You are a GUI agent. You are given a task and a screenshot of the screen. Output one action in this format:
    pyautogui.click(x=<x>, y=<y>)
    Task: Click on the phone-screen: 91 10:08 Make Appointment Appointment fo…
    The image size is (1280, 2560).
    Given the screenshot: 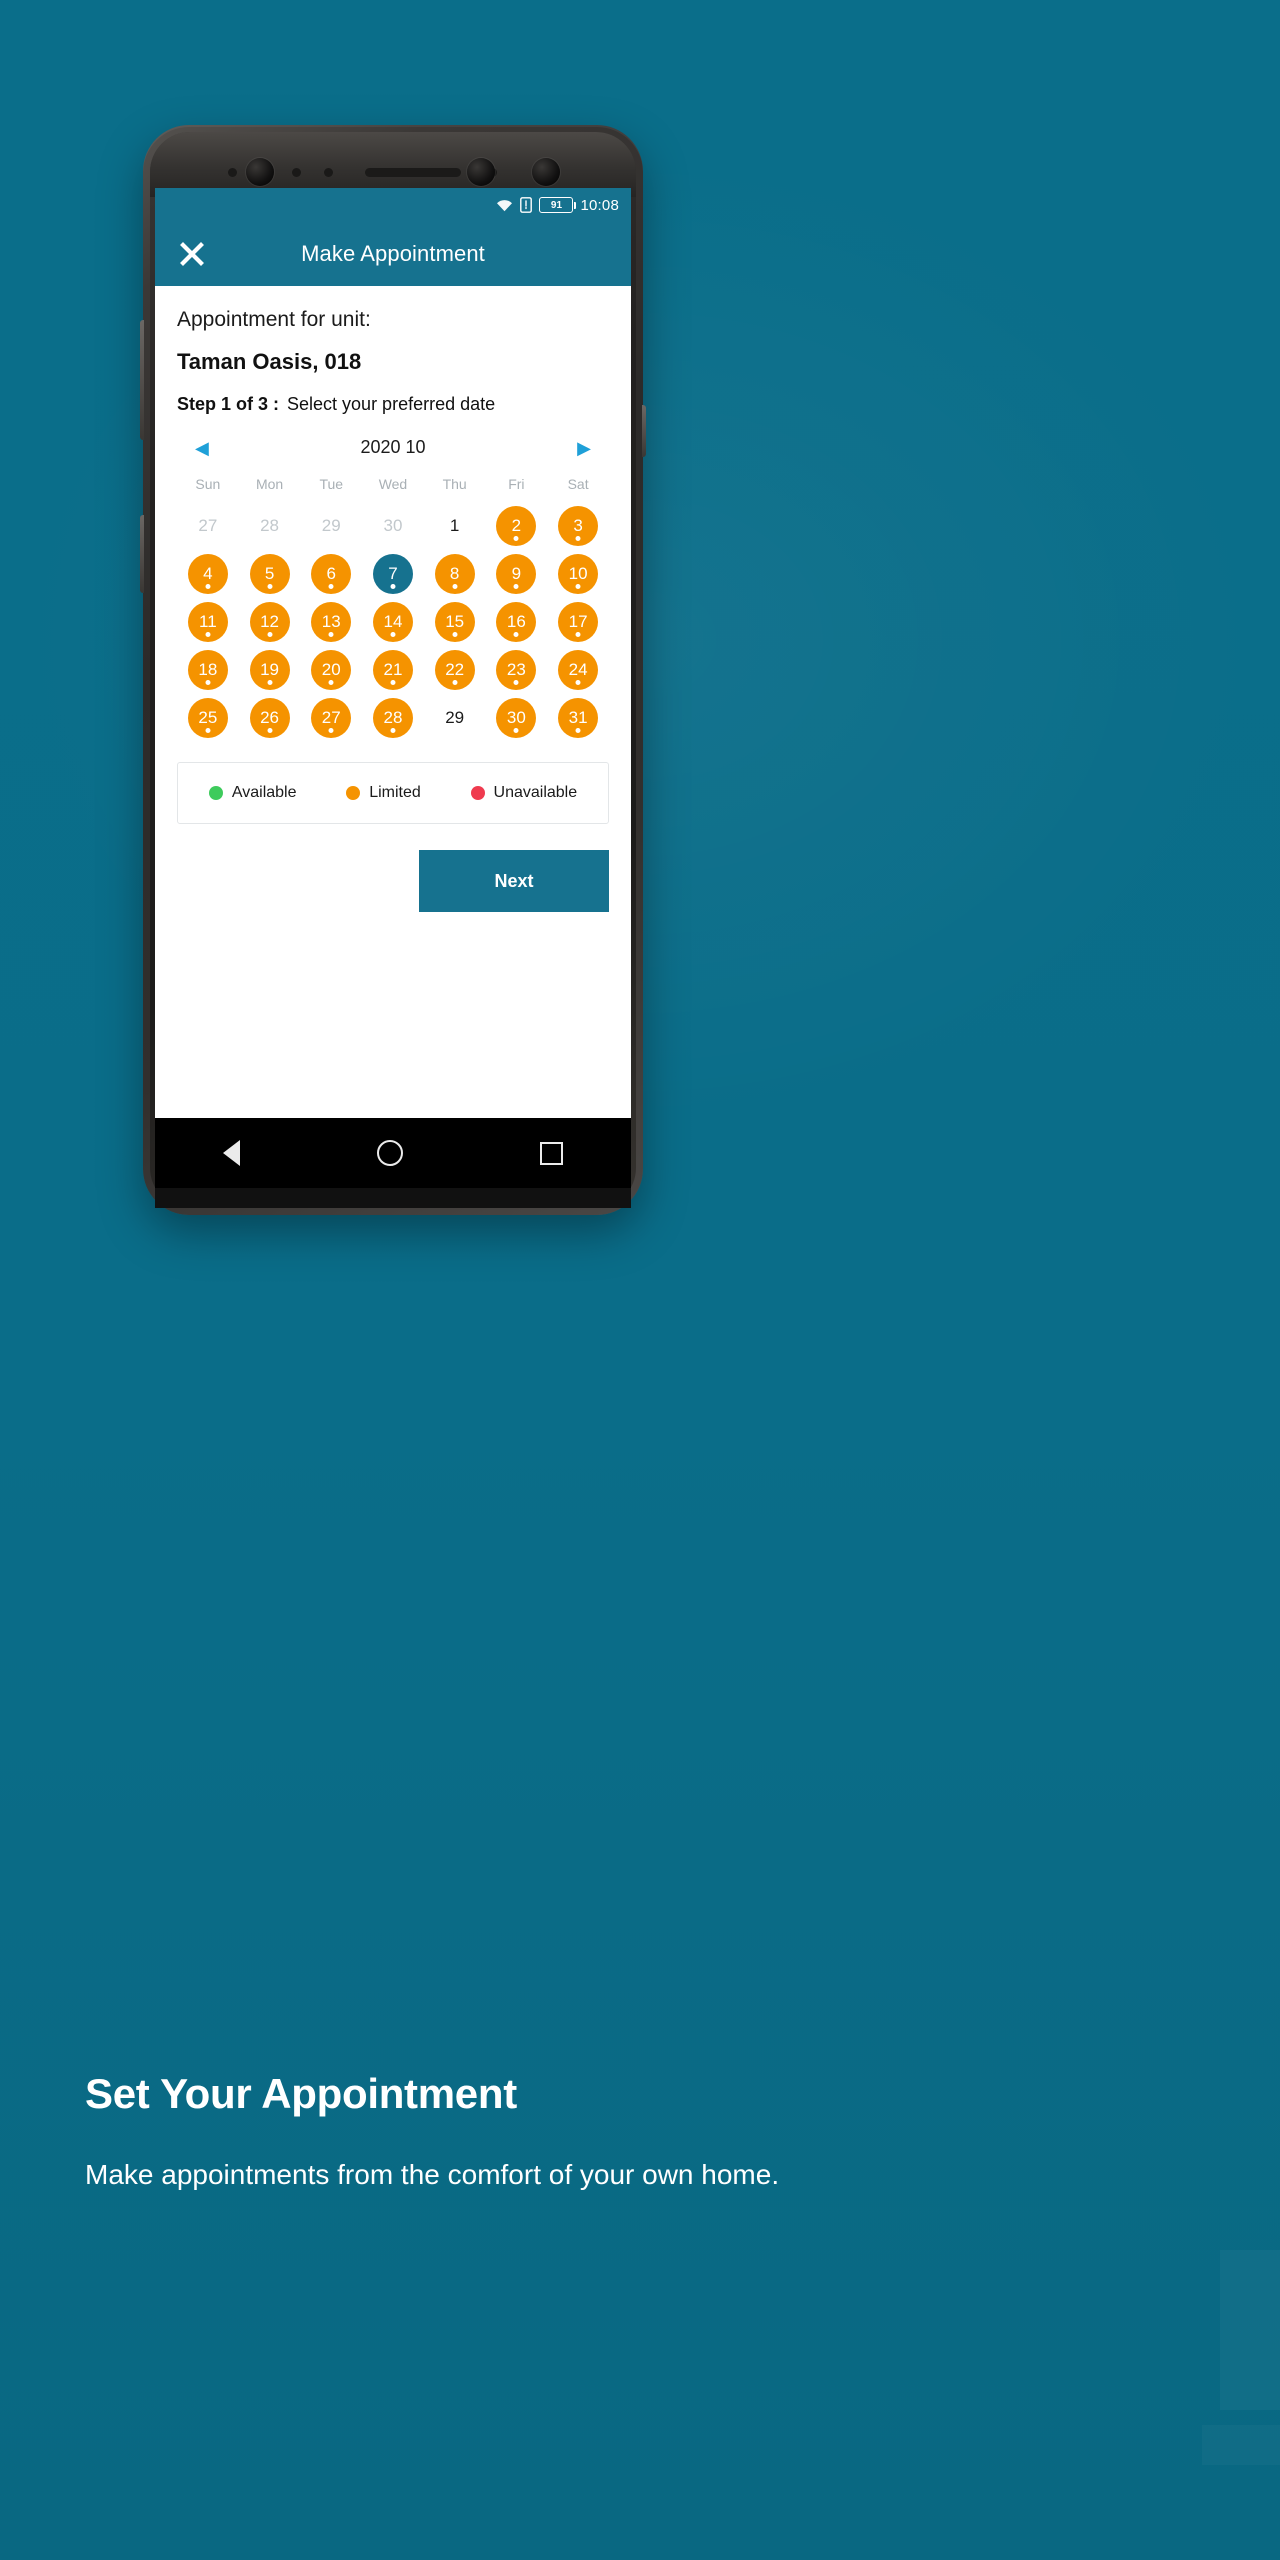 What is the action you would take?
    pyautogui.click(x=393, y=653)
    